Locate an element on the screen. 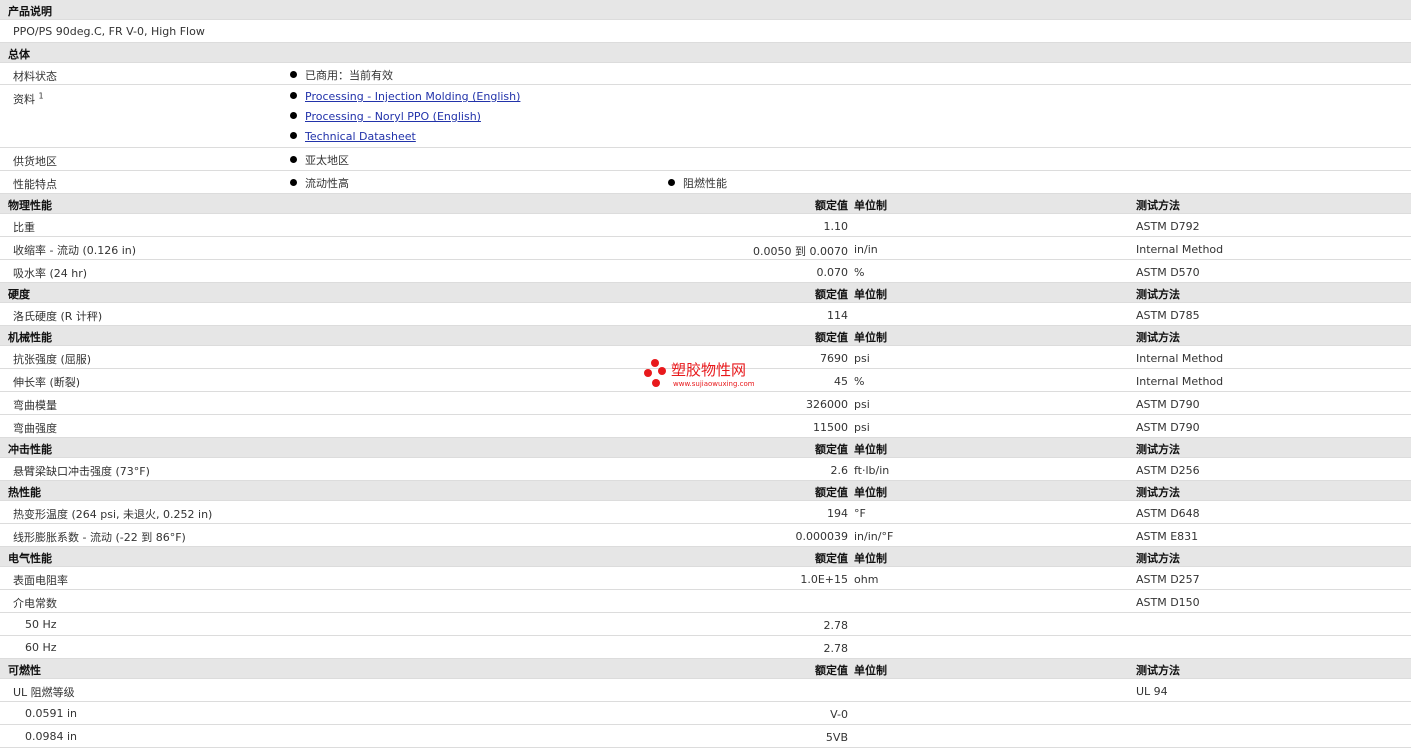  watermark-text: 塑胶物性网 is located at coordinates (709, 370).